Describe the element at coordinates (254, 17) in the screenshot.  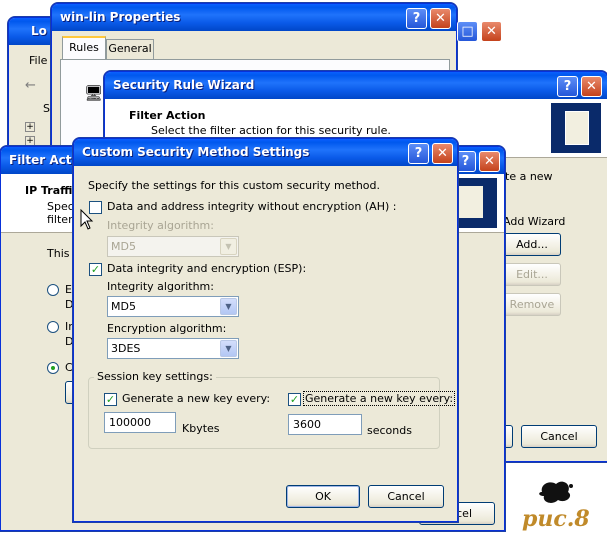
I see `win-lin-titlebar: win-lin Properties ? ✕` at that location.